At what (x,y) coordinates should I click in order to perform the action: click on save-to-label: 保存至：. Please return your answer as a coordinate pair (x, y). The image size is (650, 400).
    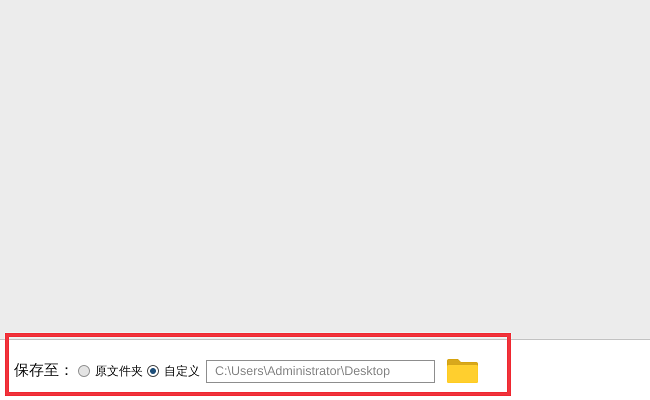
    Looking at the image, I should click on (44, 370).